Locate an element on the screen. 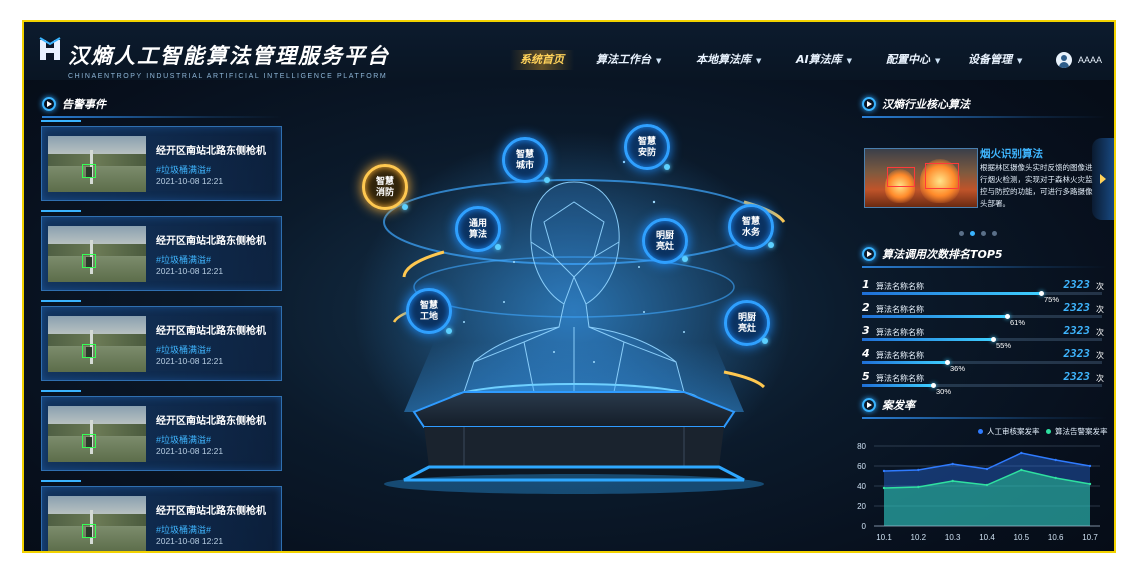 This screenshot has height=572, width=1139. node-label: 智慧消防 is located at coordinates (384, 186).